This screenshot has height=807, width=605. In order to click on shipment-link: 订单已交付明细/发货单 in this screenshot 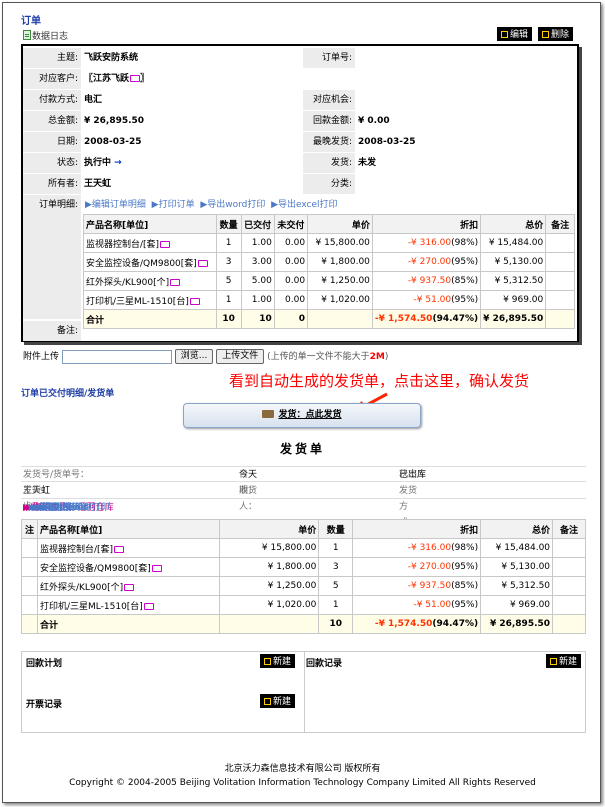, I will do `click(67, 392)`.